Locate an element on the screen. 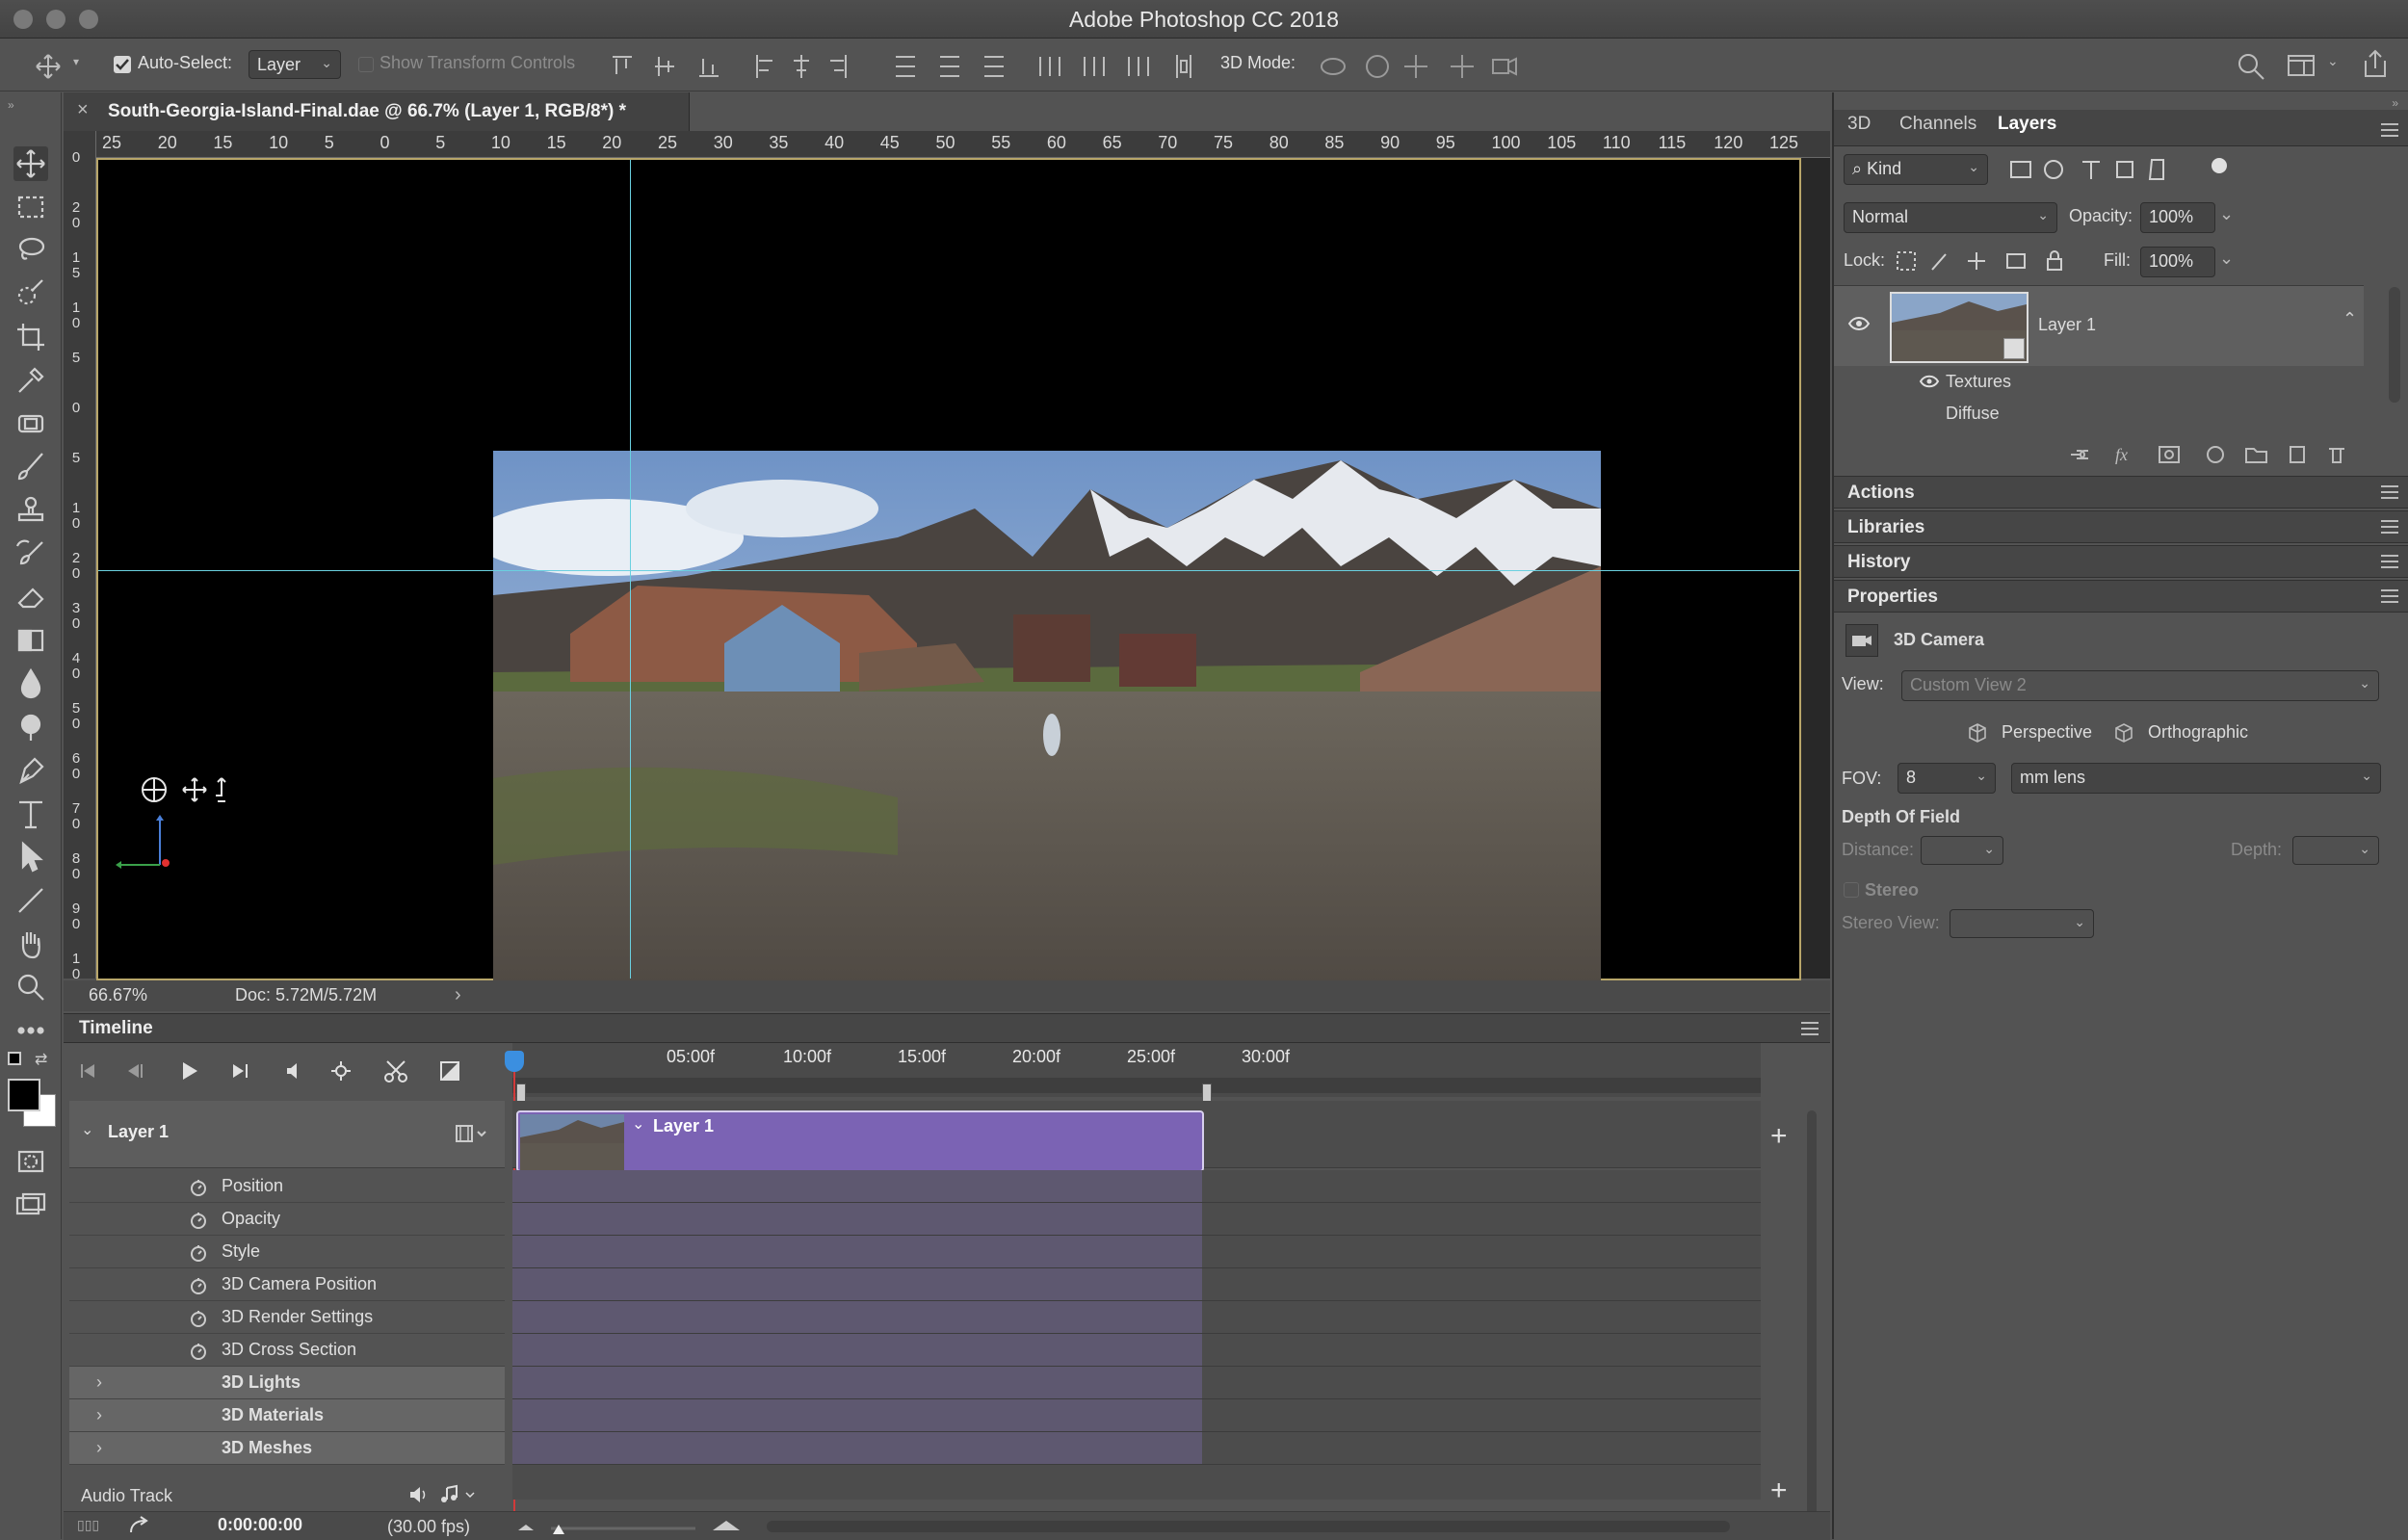  quick-selection-tool-button is located at coordinates (30, 293).